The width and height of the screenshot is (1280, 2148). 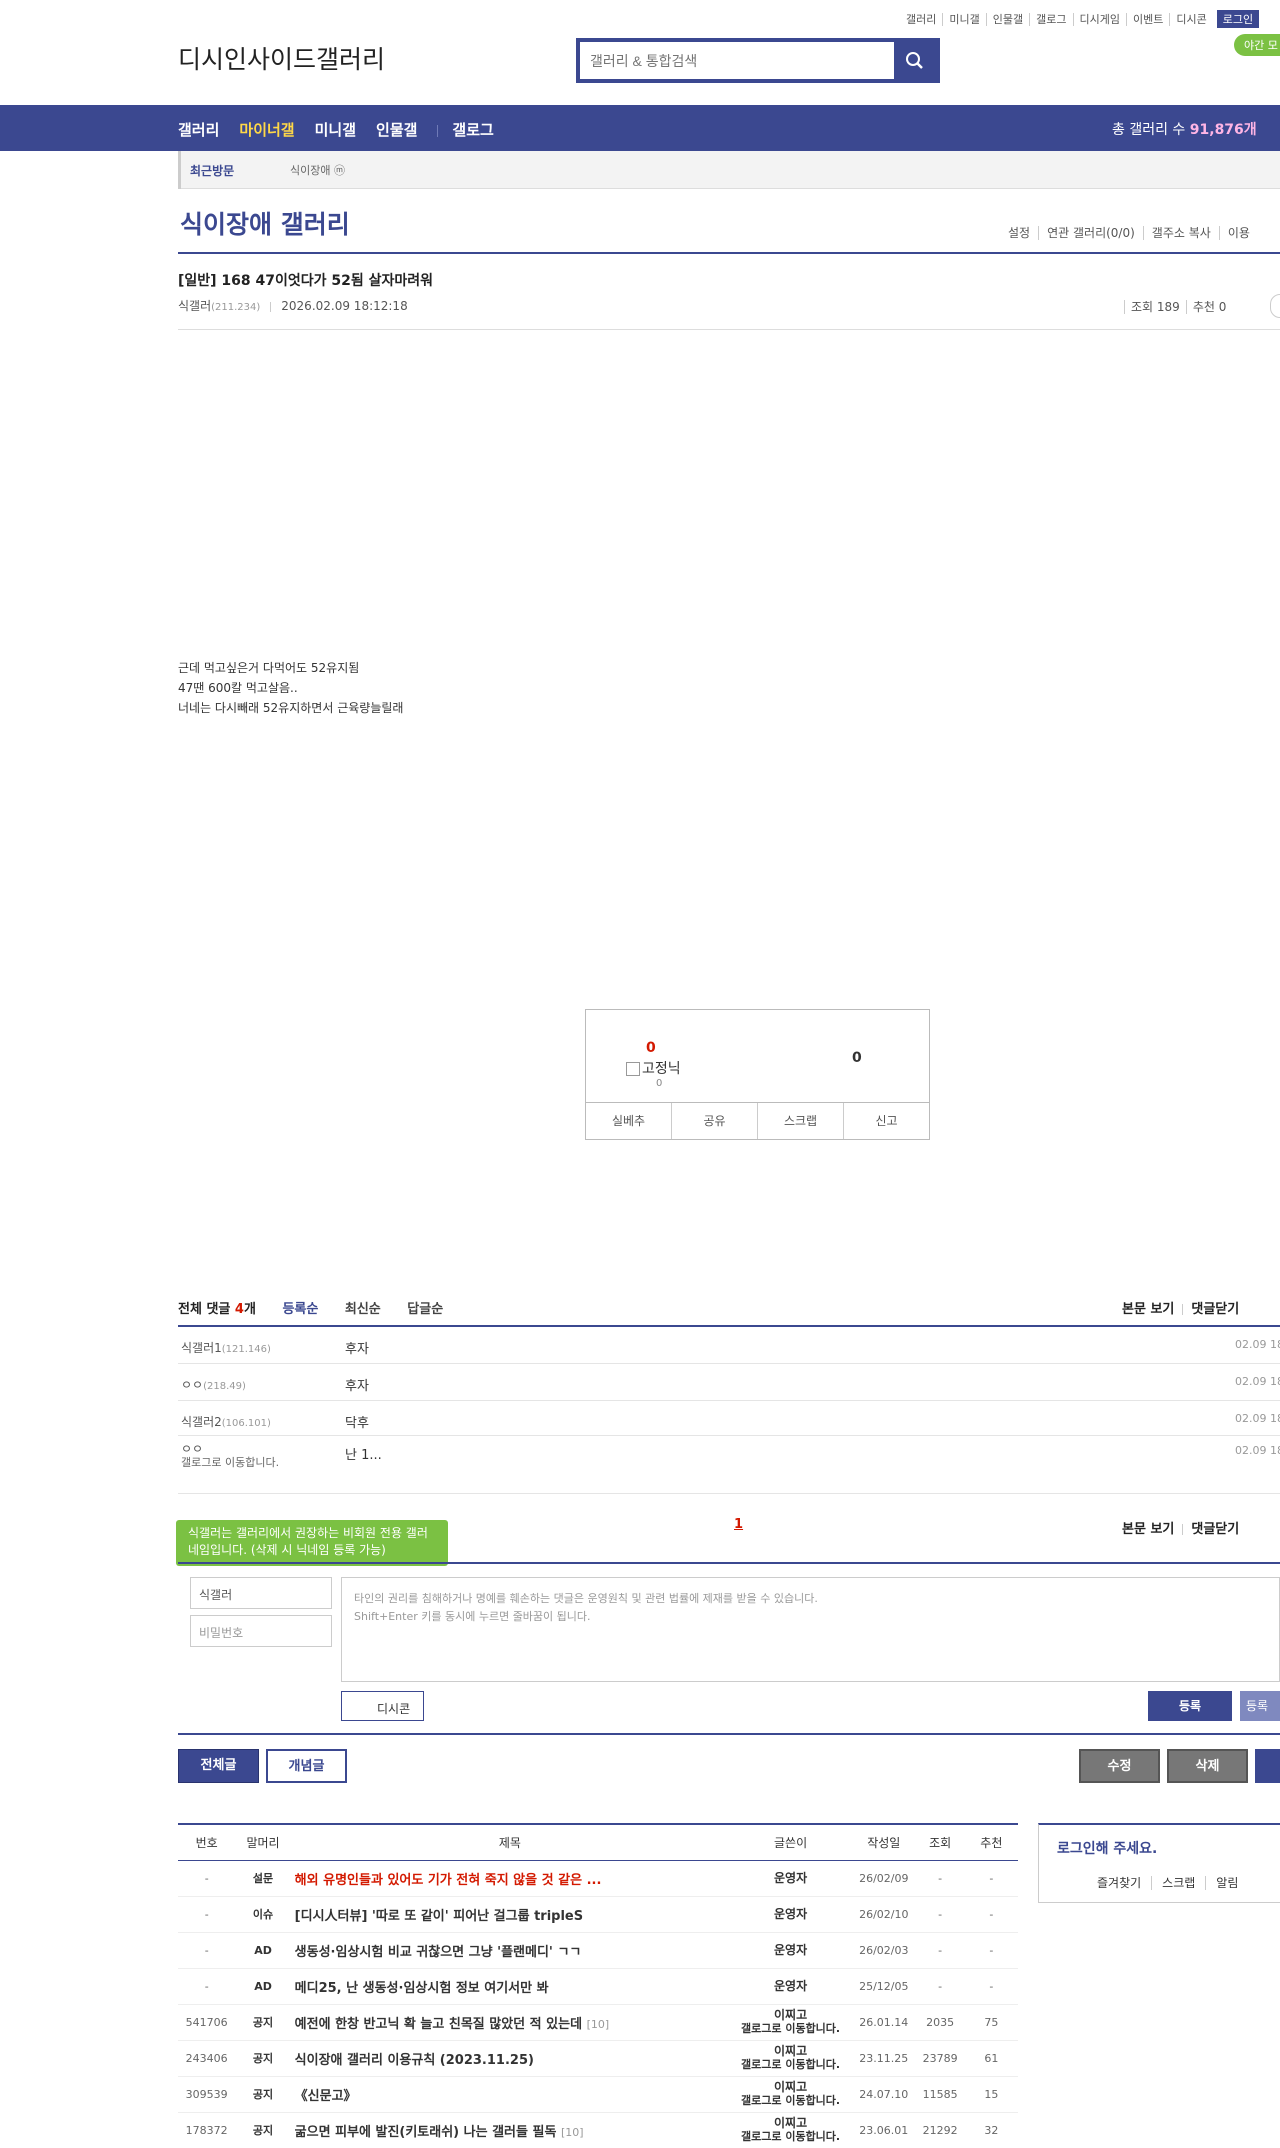 I want to click on delete-button: 삭제, so click(x=1207, y=1766).